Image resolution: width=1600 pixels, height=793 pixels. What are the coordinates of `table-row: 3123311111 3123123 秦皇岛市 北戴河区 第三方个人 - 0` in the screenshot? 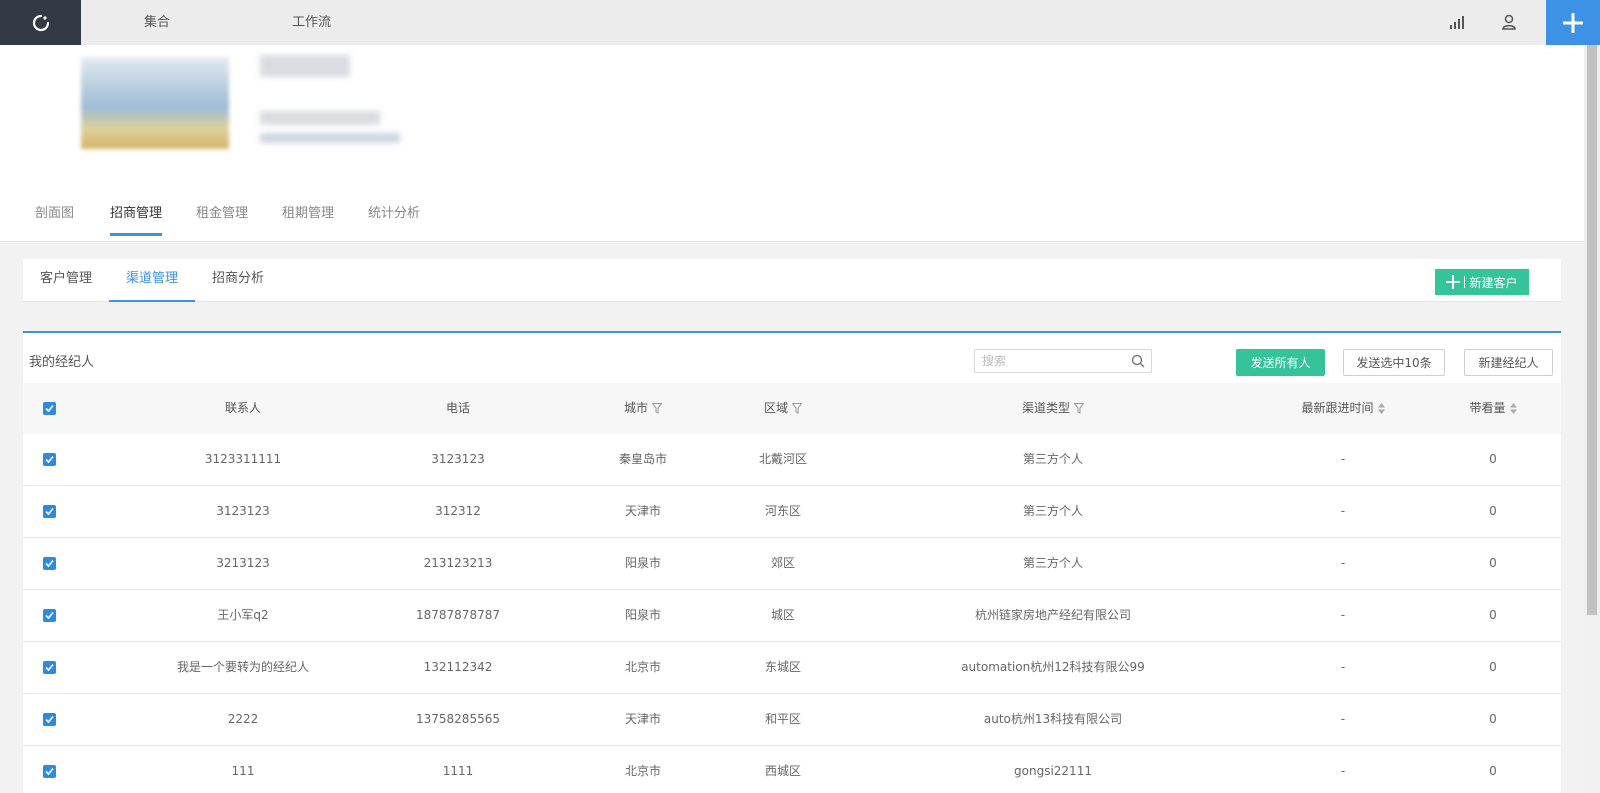 It's located at (792, 460).